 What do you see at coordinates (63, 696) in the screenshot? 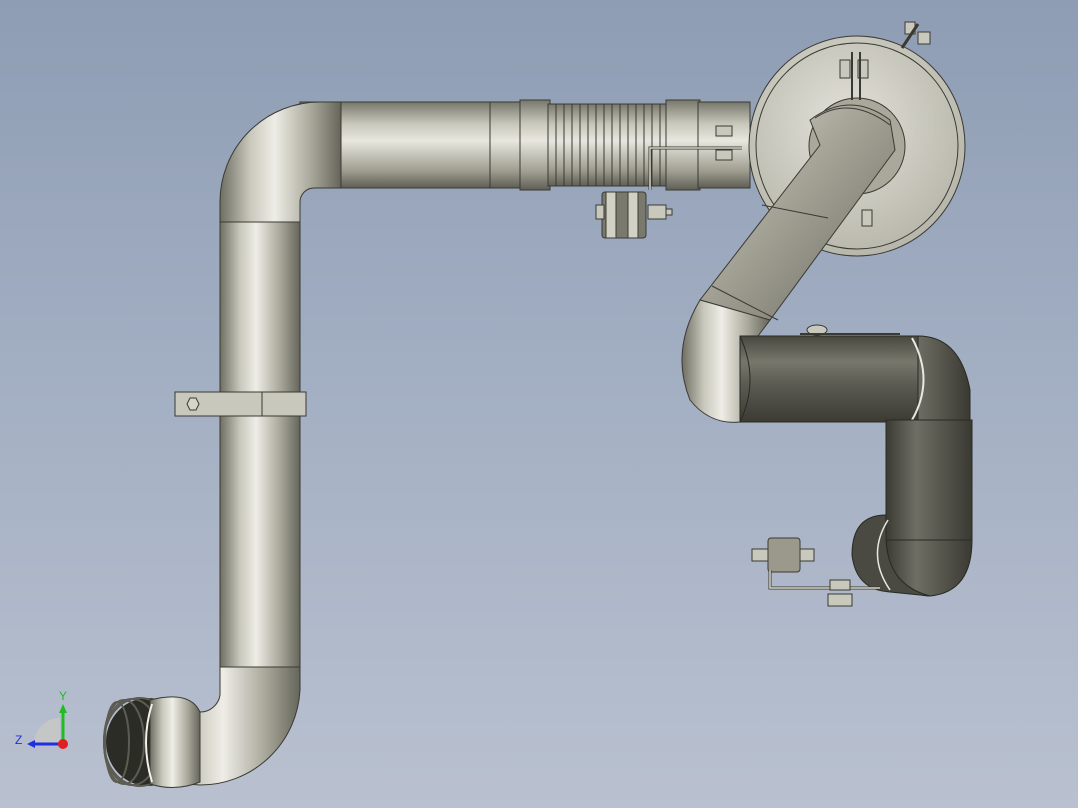
I see `y-axis-label: Y` at bounding box center [63, 696].